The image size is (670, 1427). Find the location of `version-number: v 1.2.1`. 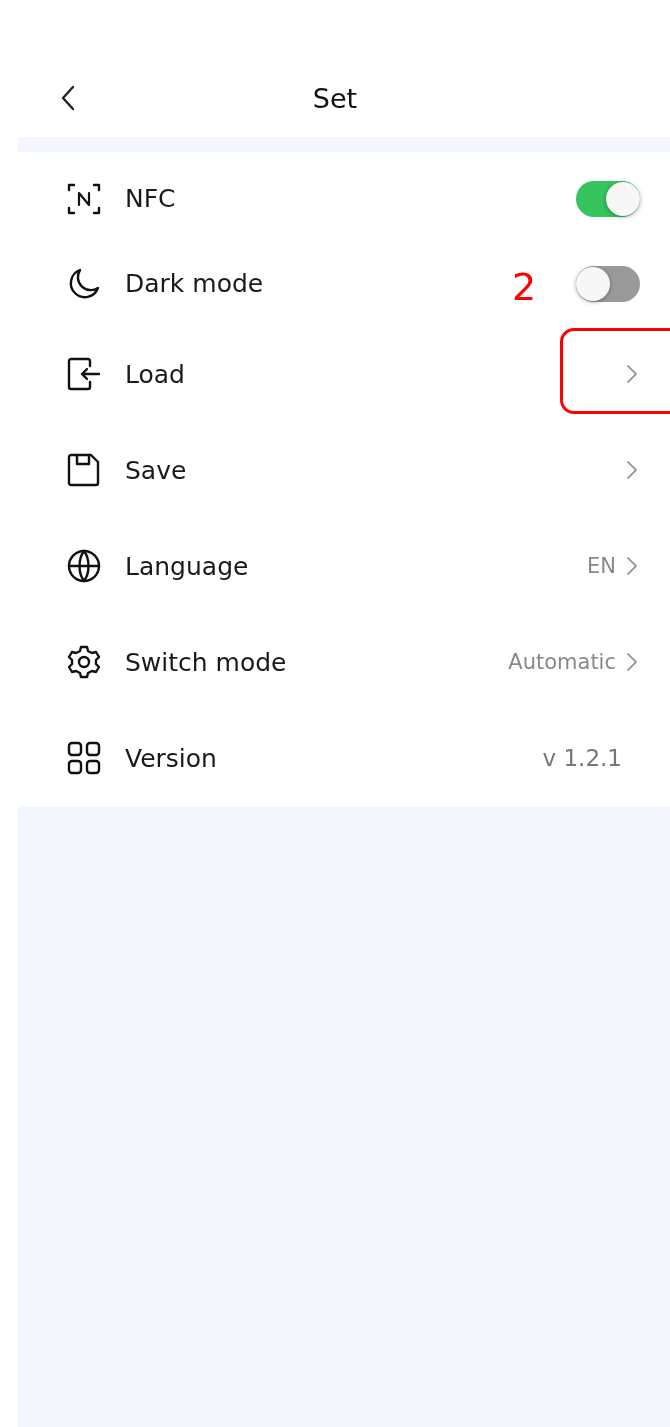

version-number: v 1.2.1 is located at coordinates (582, 758).